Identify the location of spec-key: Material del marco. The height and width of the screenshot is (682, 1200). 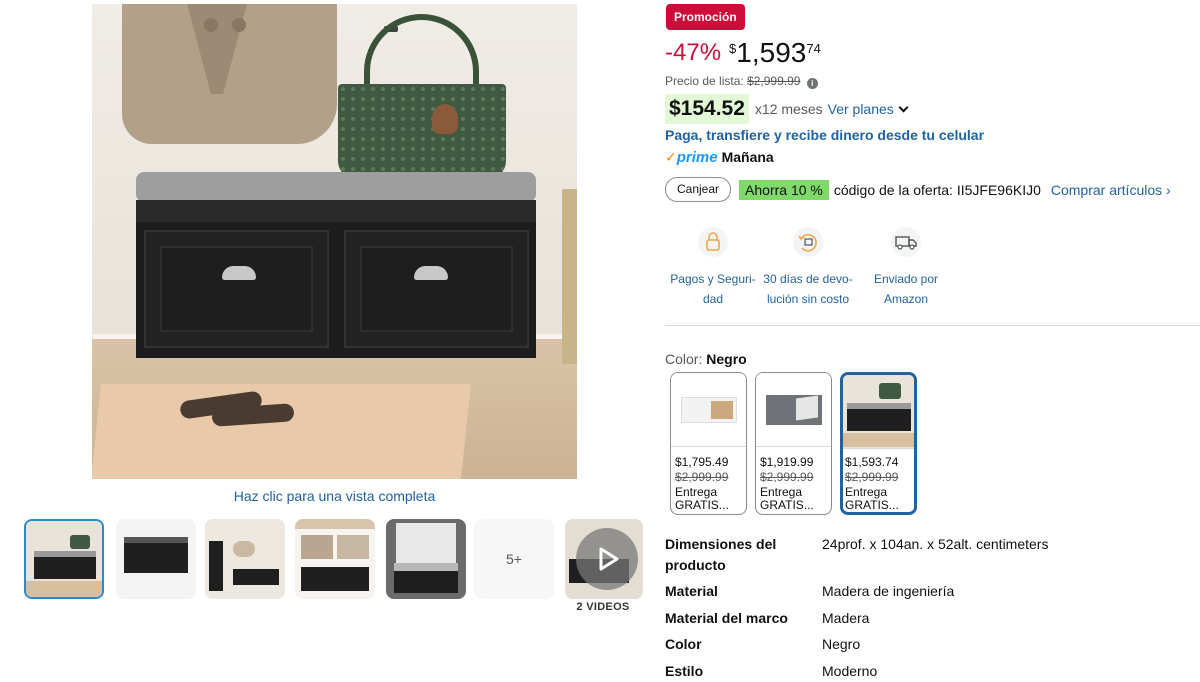
(726, 618).